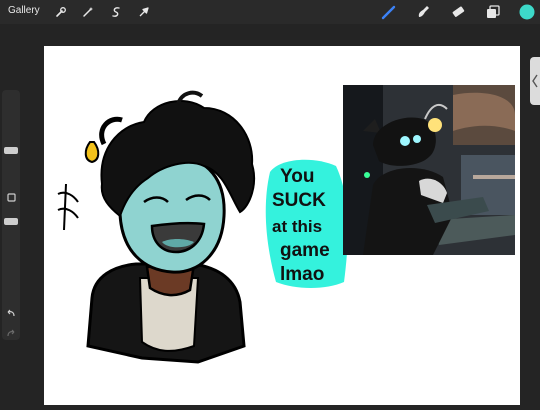 The image size is (540, 410). What do you see at coordinates (299, 200) in the screenshot?
I see `speech-line-2: SUCK` at bounding box center [299, 200].